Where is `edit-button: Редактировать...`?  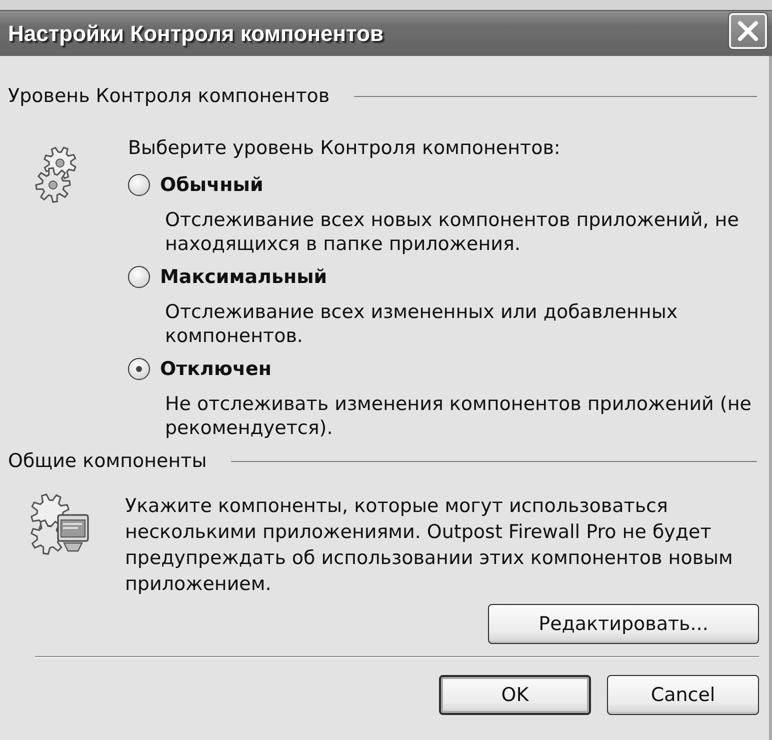 edit-button: Редактировать... is located at coordinates (623, 624).